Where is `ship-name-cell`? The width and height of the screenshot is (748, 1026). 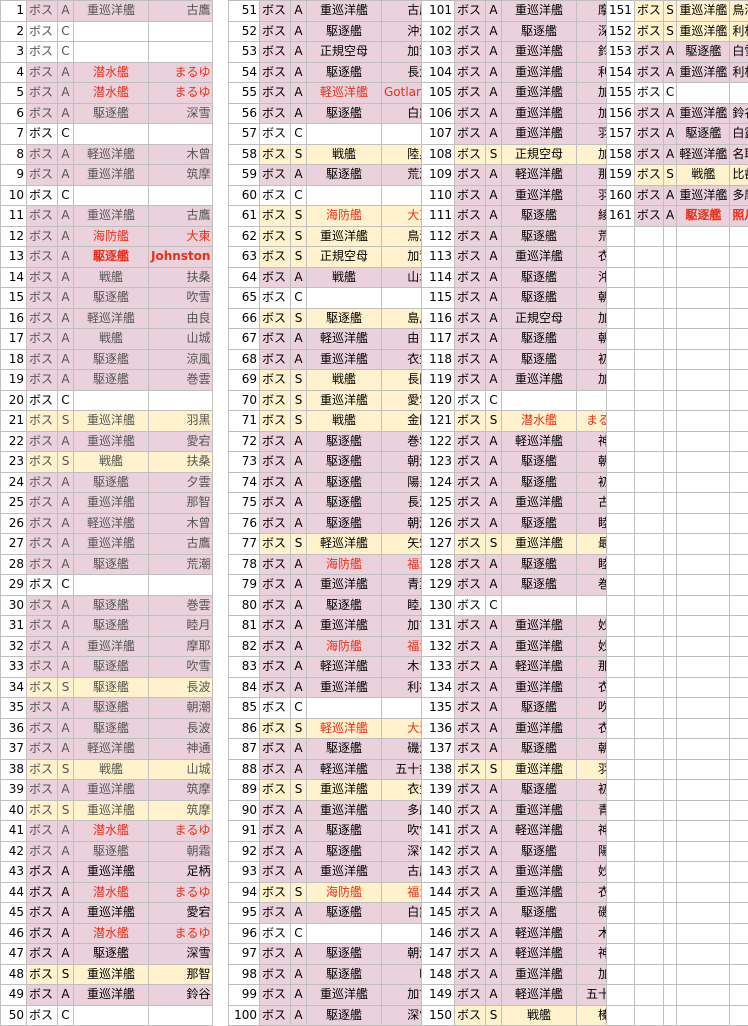 ship-name-cell is located at coordinates (181, 52).